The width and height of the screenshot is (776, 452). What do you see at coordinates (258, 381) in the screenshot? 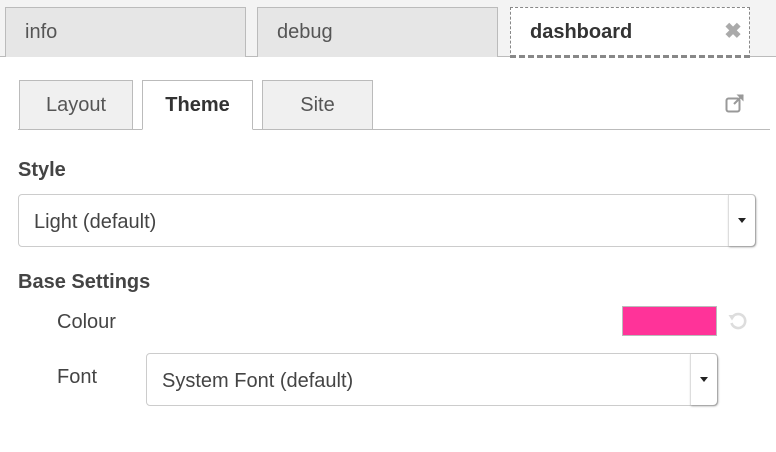
I see `font-select-value: System Font (default)` at bounding box center [258, 381].